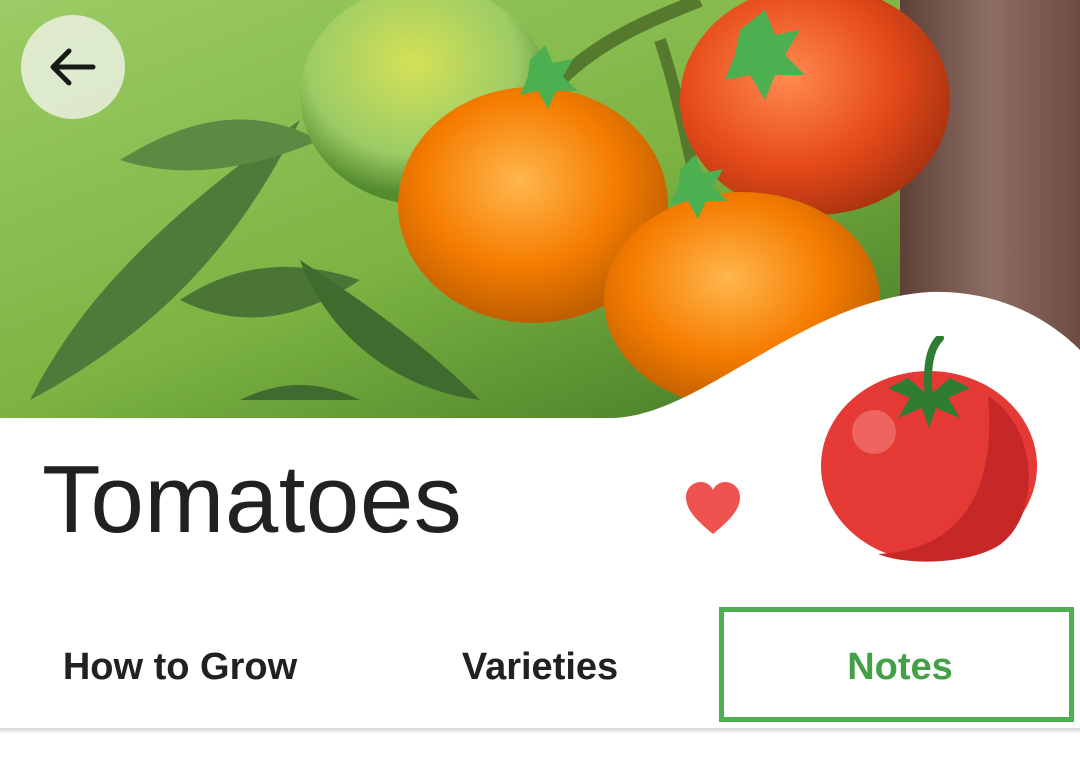 The image size is (1080, 757). What do you see at coordinates (713, 508) in the screenshot?
I see `heart-icon` at bounding box center [713, 508].